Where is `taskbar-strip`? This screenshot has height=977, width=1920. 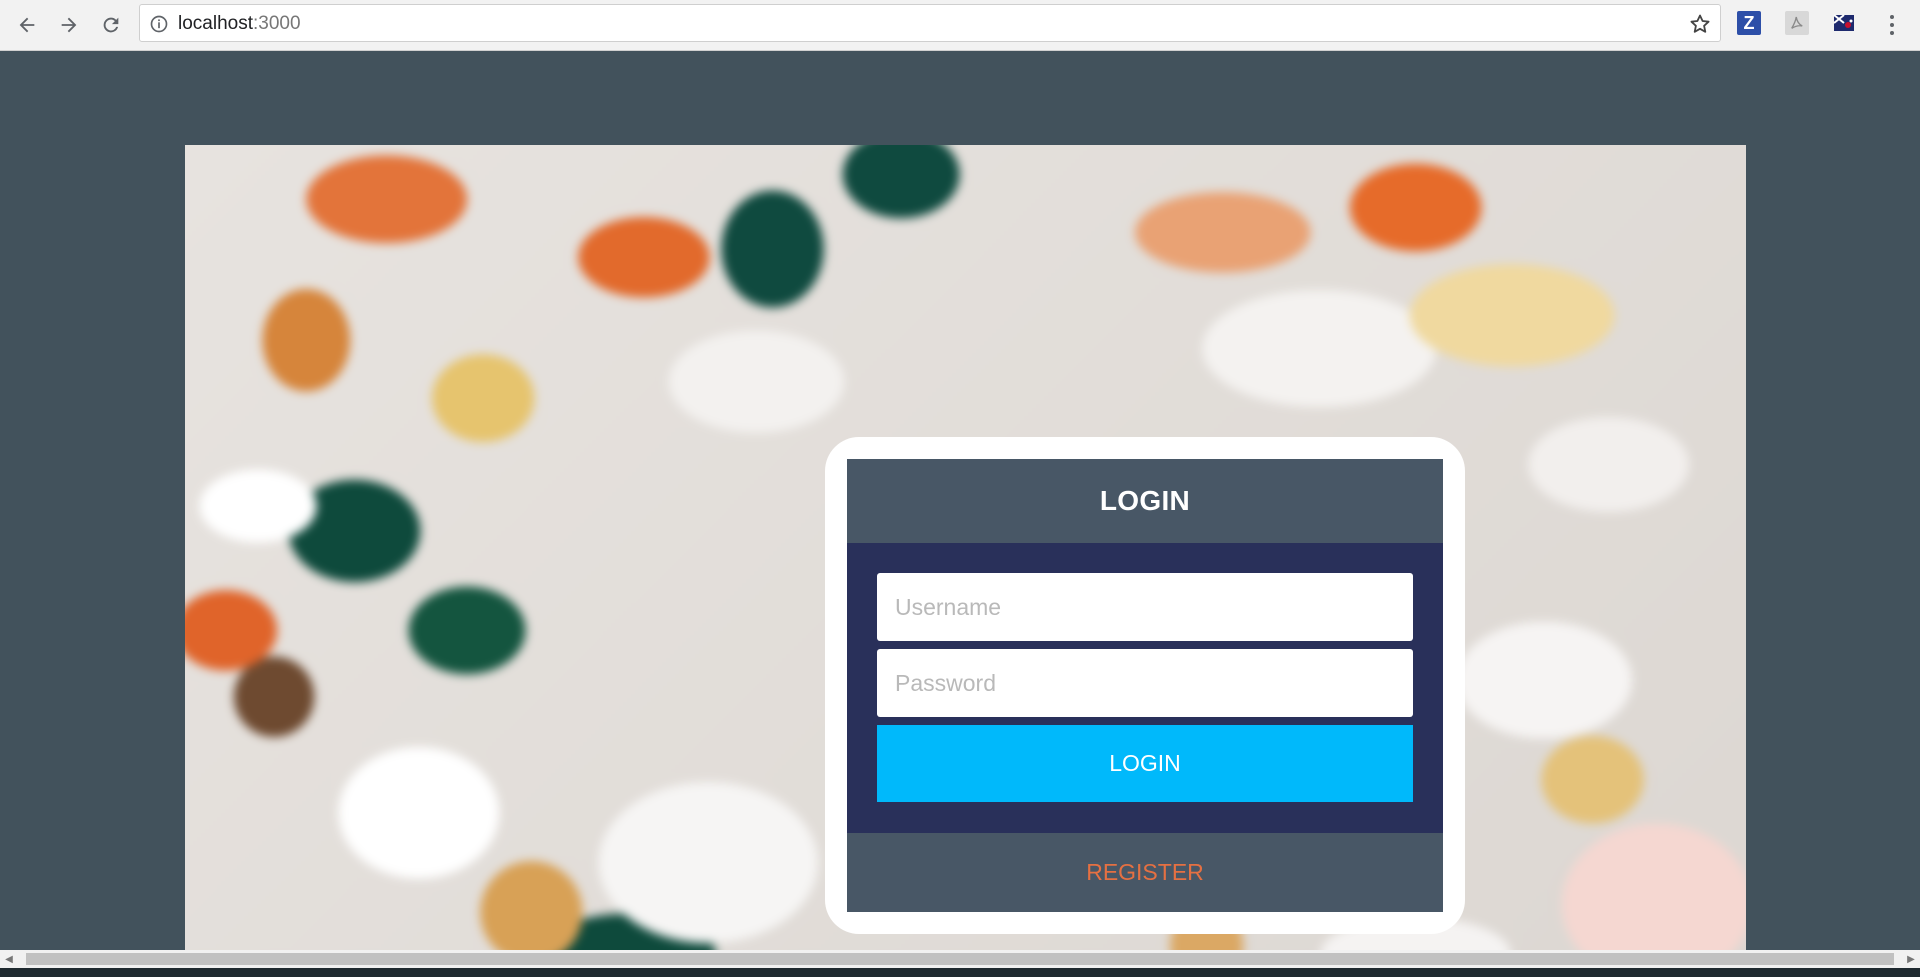
taskbar-strip is located at coordinates (960, 972).